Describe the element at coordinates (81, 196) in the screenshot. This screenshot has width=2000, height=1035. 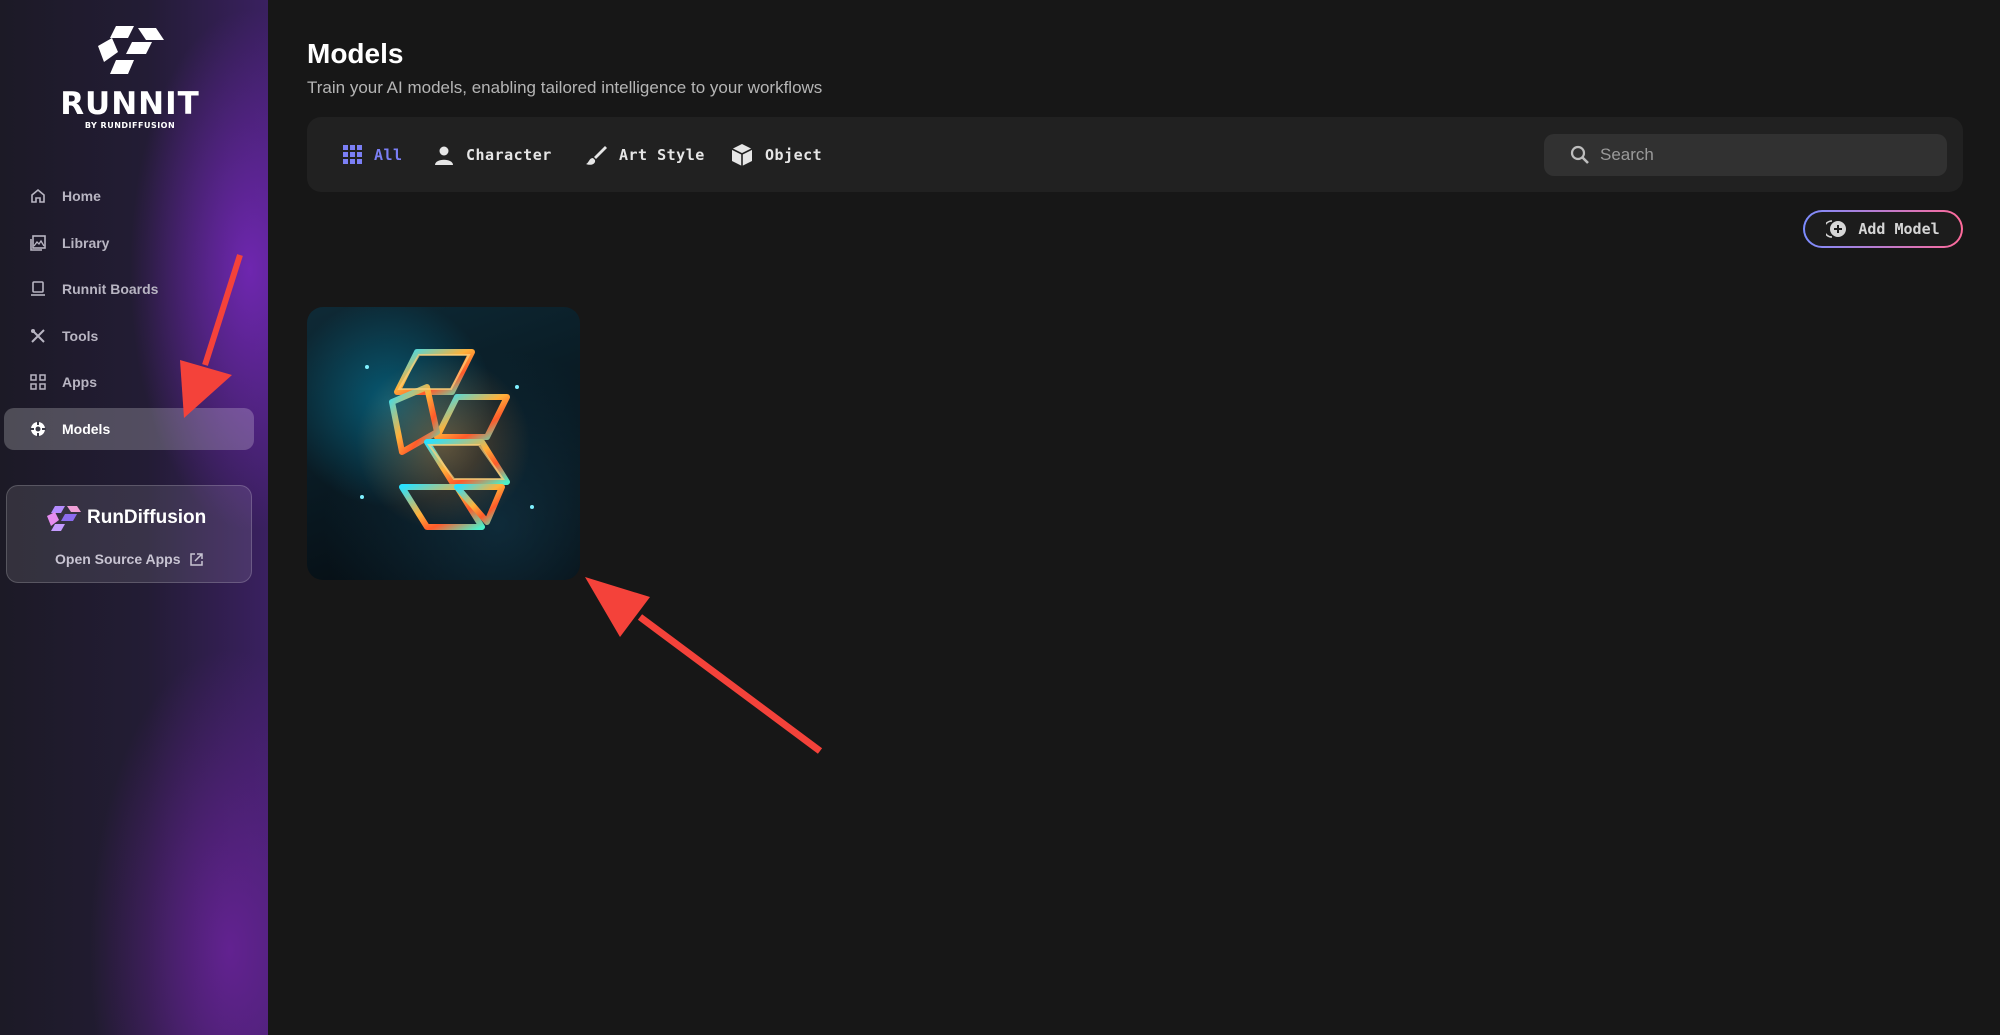
I see `sidebar-item-label: Home` at that location.